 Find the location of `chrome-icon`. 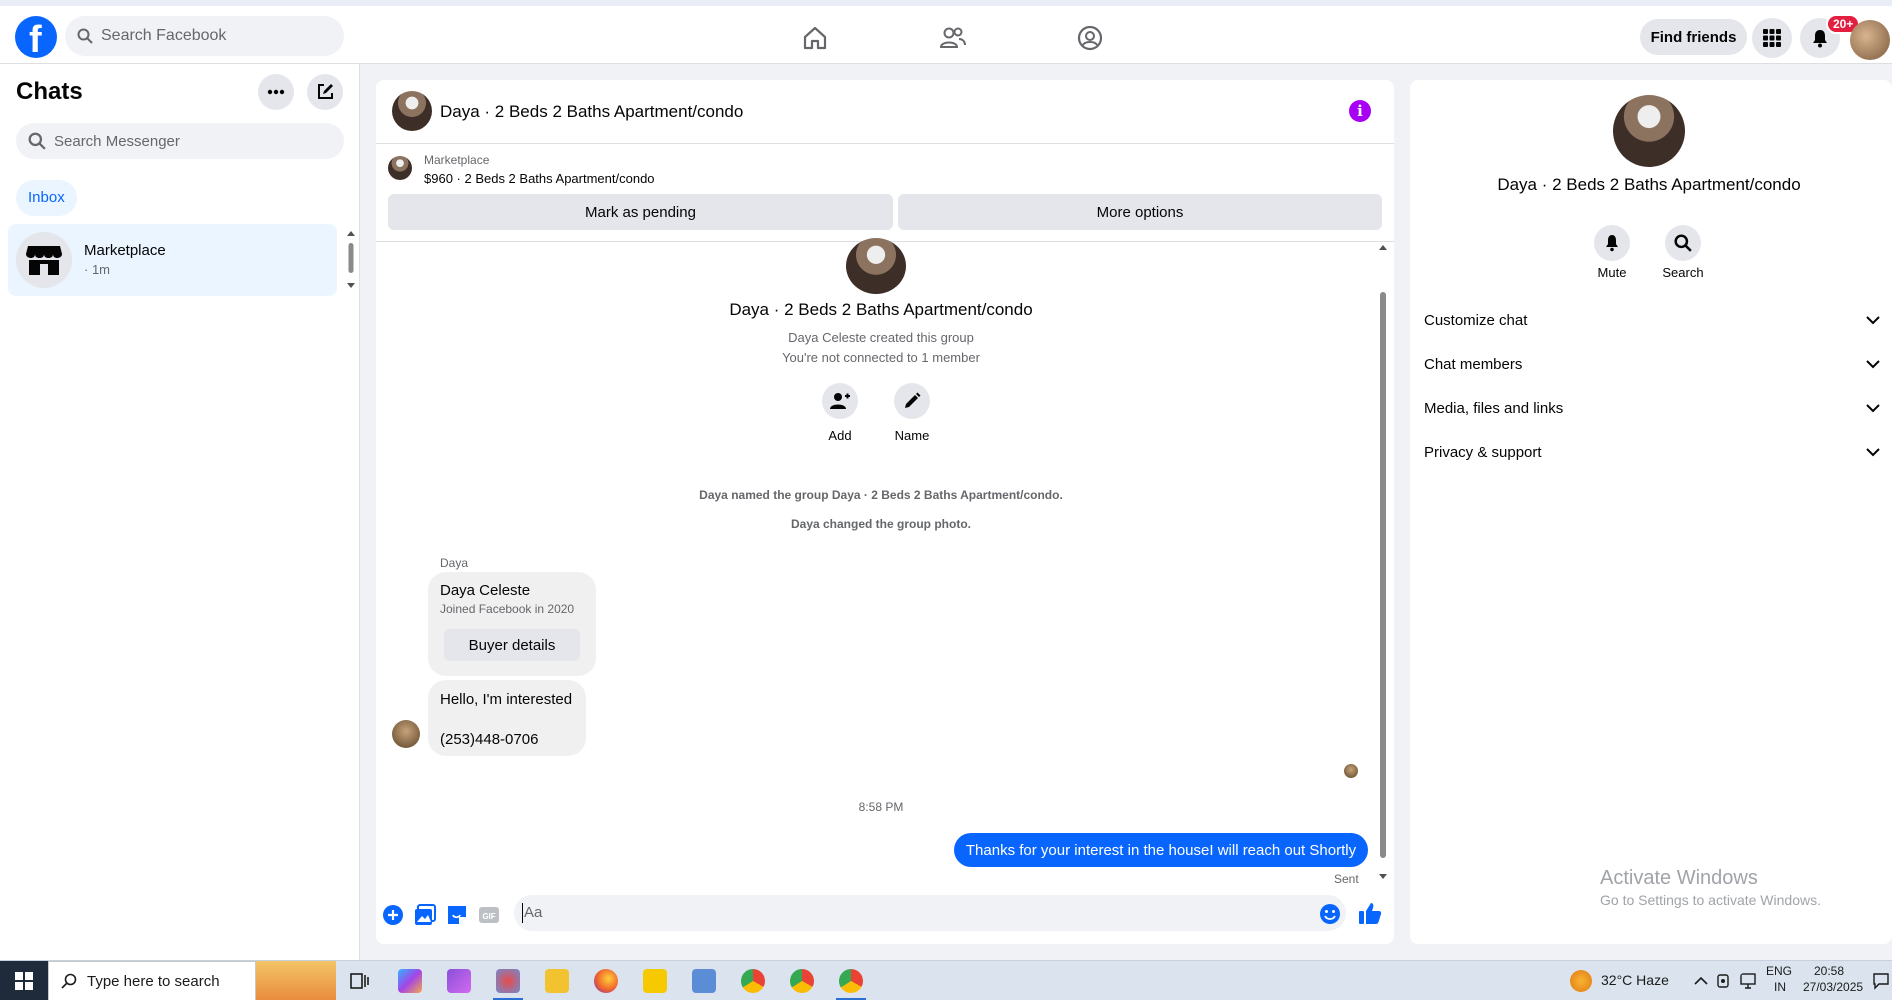

chrome-icon is located at coordinates (753, 981).